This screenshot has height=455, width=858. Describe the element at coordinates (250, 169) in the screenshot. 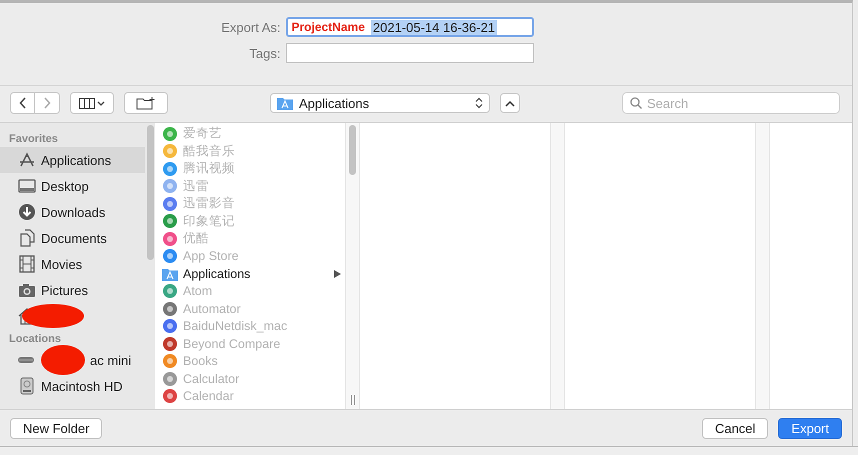

I see `file-item: 腾讯视频` at that location.